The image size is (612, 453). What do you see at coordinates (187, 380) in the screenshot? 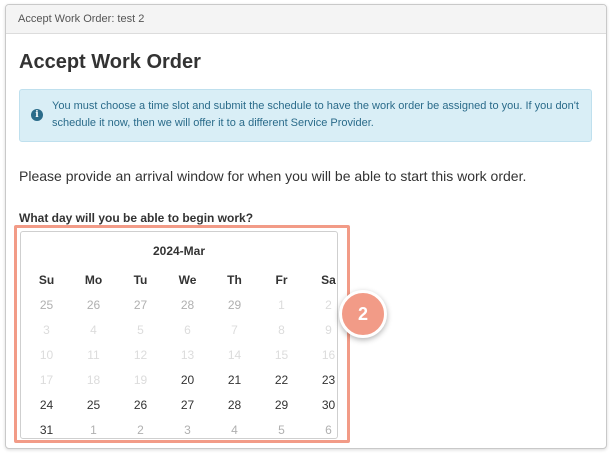
I see `calendar-day-available: 20` at bounding box center [187, 380].